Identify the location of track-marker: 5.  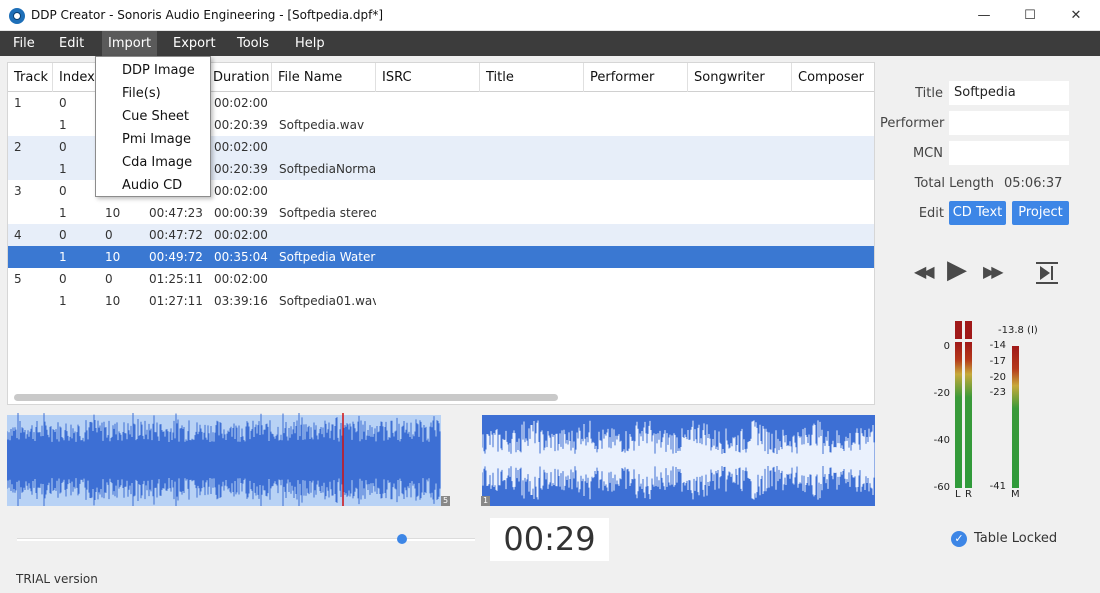
(445, 501).